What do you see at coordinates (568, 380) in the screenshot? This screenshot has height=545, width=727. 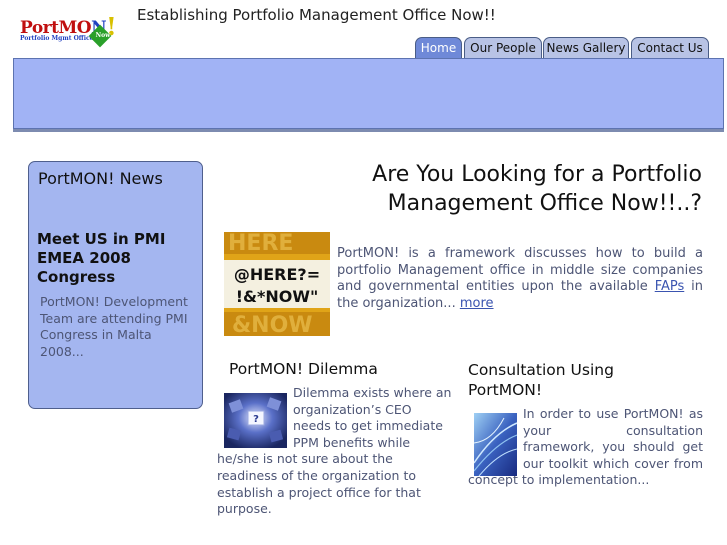 I see `consultation-title: Consultation Using PortMON!` at bounding box center [568, 380].